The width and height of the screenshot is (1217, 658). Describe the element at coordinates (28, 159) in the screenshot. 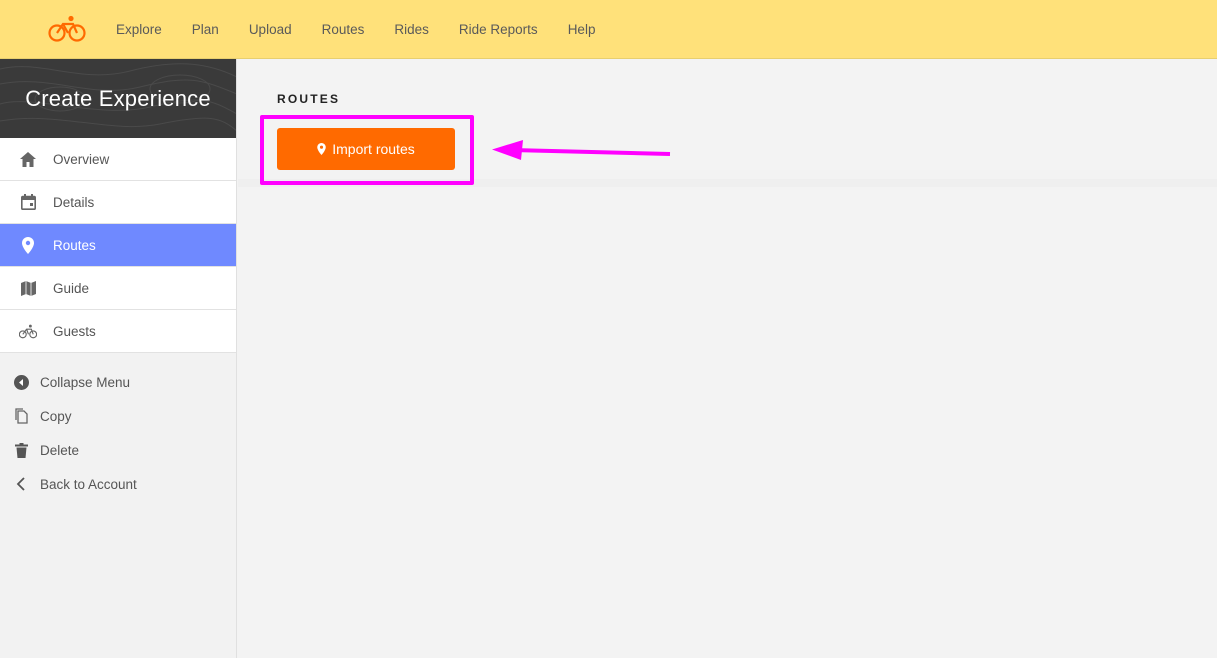

I see `home-icon` at that location.